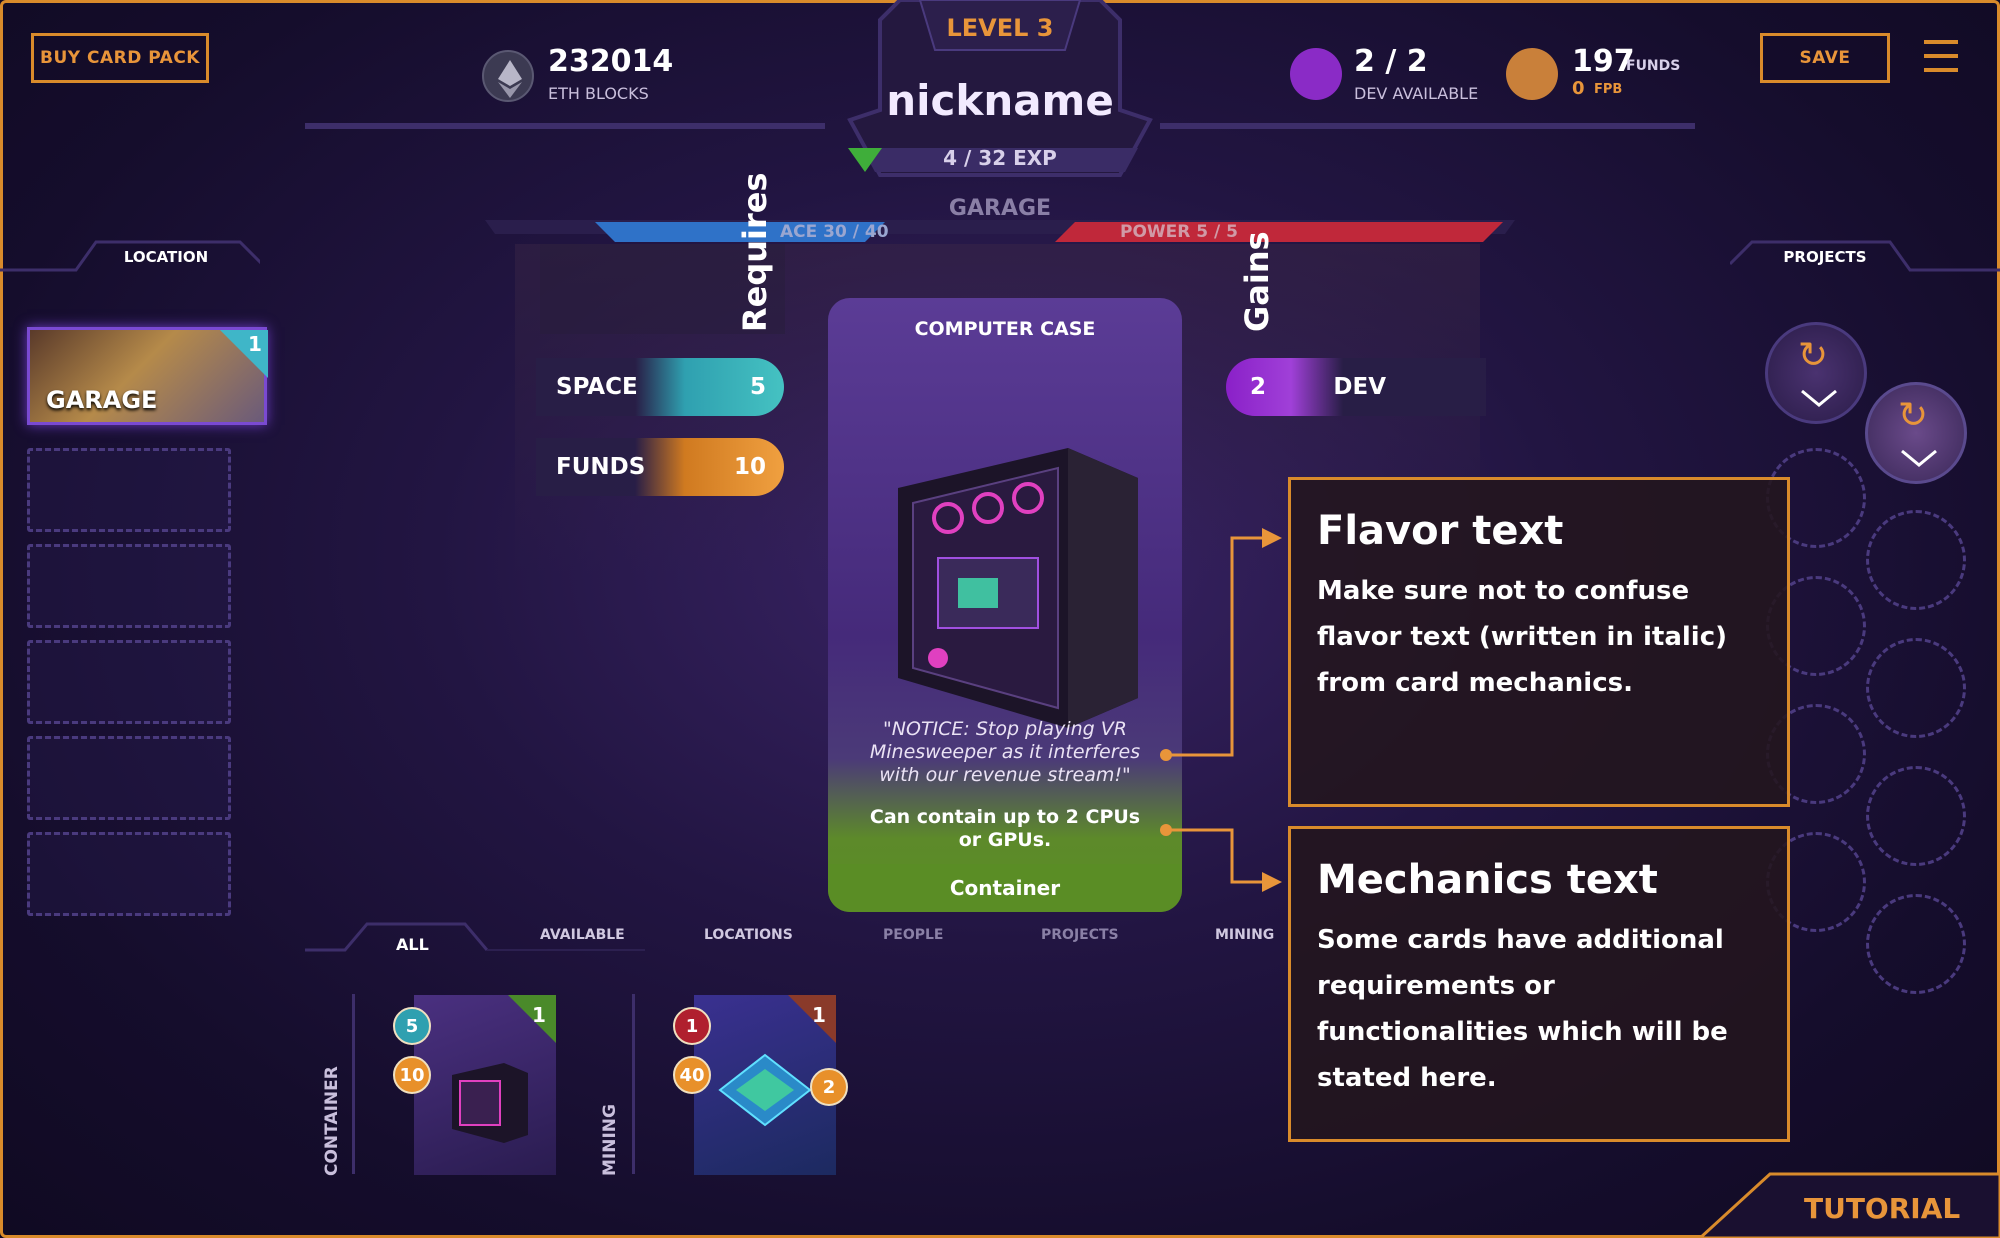  Describe the element at coordinates (412, 1026) in the screenshot. I see `hand-case-space-badge: 5` at that location.